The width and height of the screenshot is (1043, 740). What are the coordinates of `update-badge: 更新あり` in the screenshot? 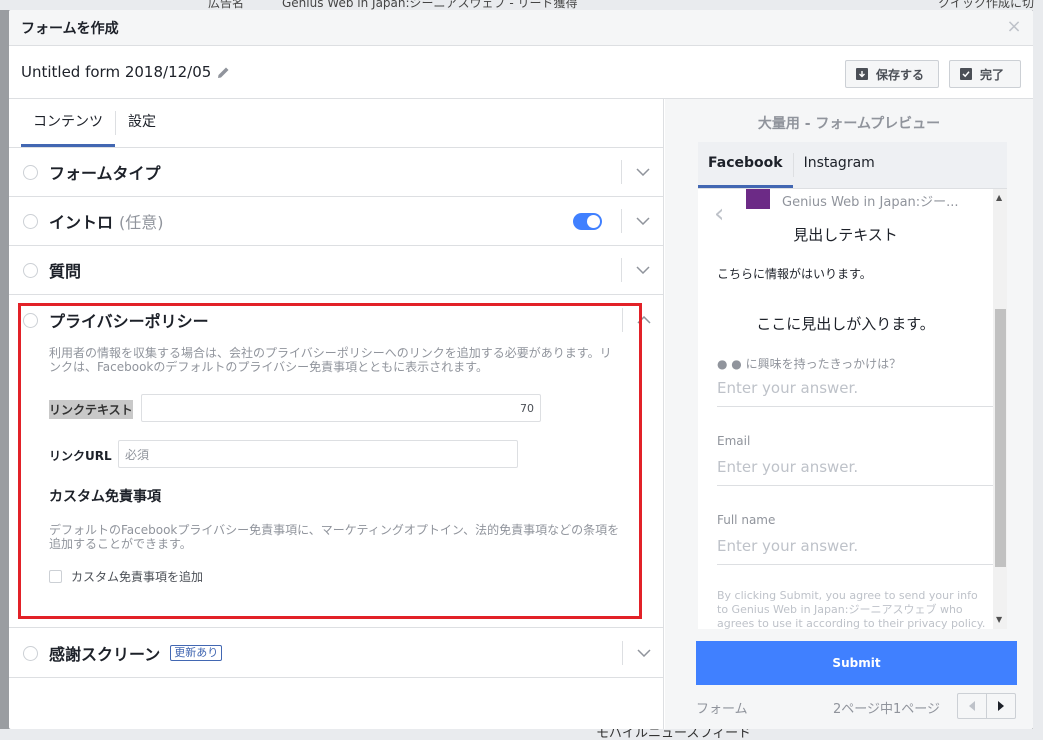 It's located at (196, 653).